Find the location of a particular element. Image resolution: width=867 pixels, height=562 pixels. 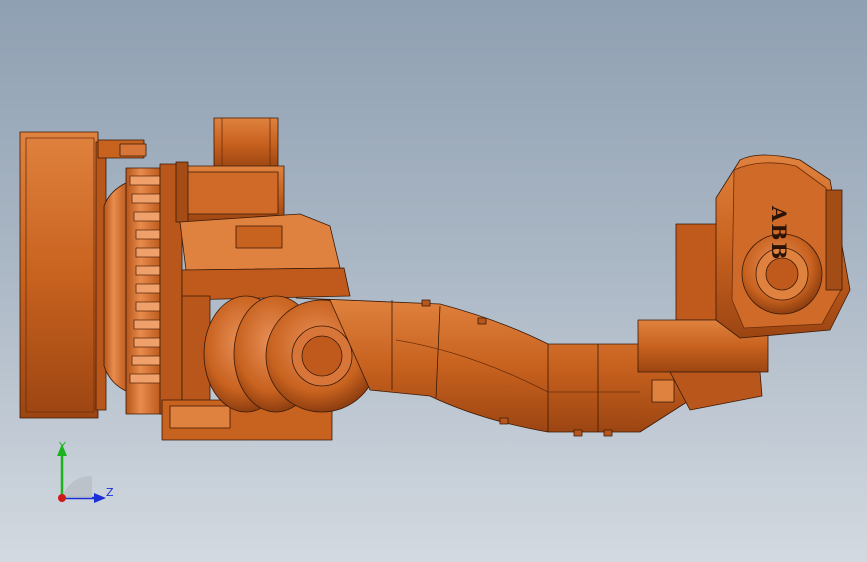

y-axis-label: Y is located at coordinates (62, 446).